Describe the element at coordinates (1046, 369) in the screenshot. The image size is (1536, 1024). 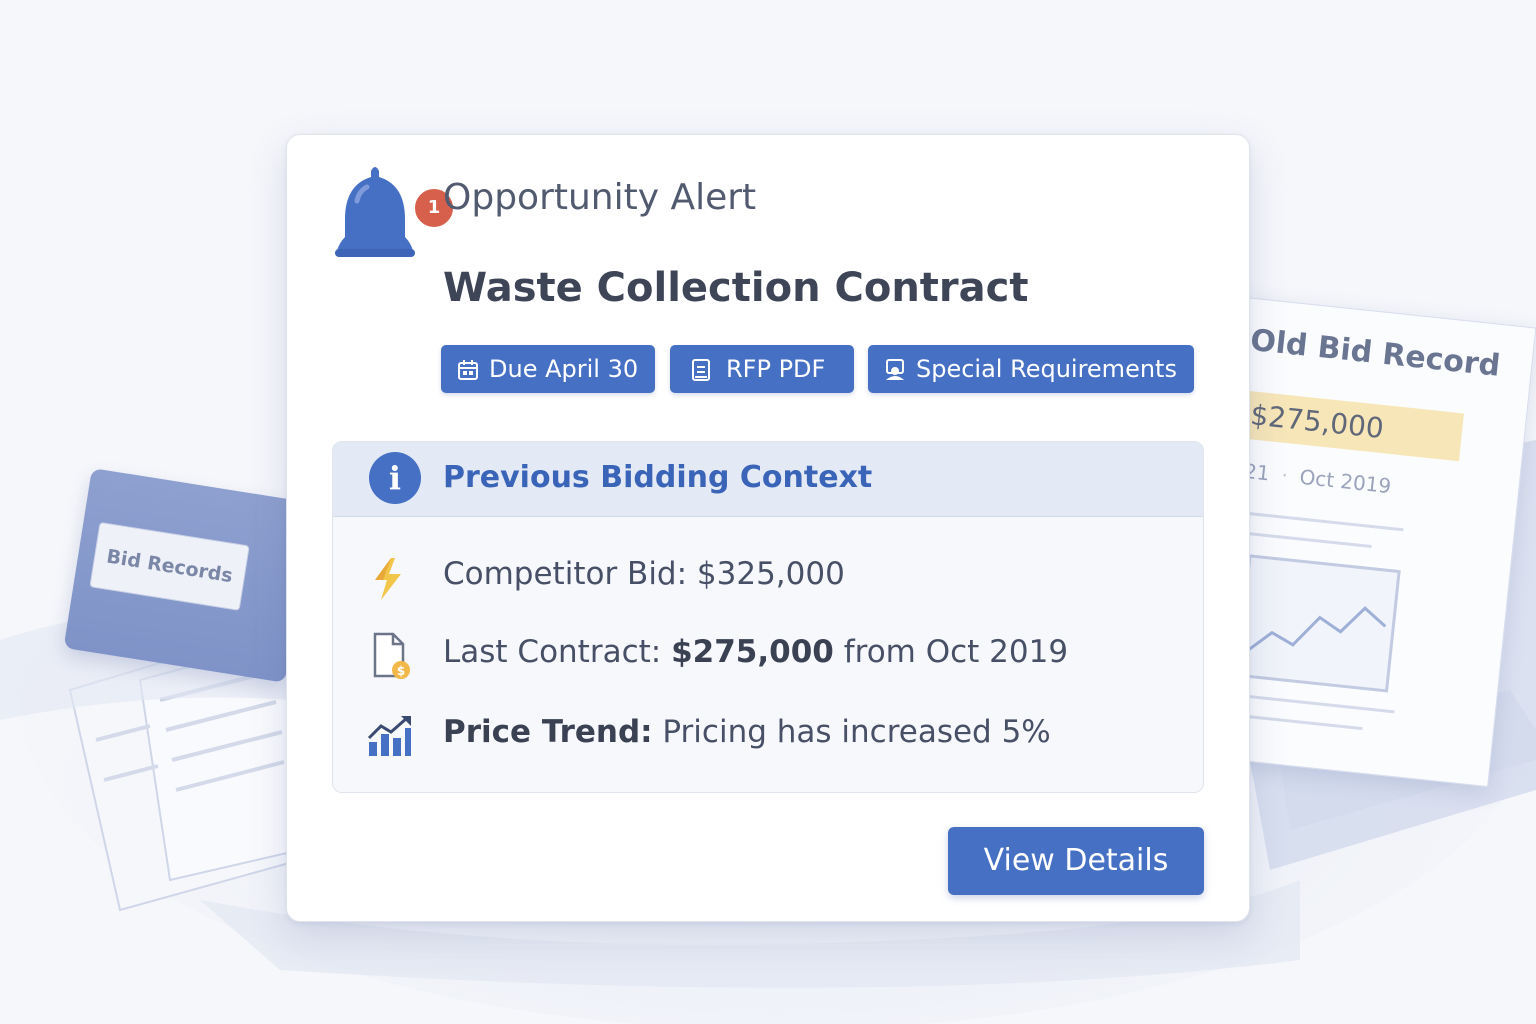
I see `special-requirements-label: Special Requirements` at that location.